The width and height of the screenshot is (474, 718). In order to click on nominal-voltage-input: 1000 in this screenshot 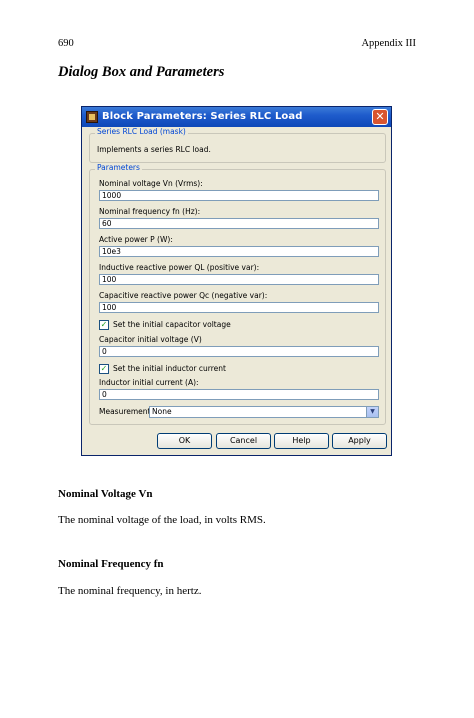, I will do `click(239, 195)`.